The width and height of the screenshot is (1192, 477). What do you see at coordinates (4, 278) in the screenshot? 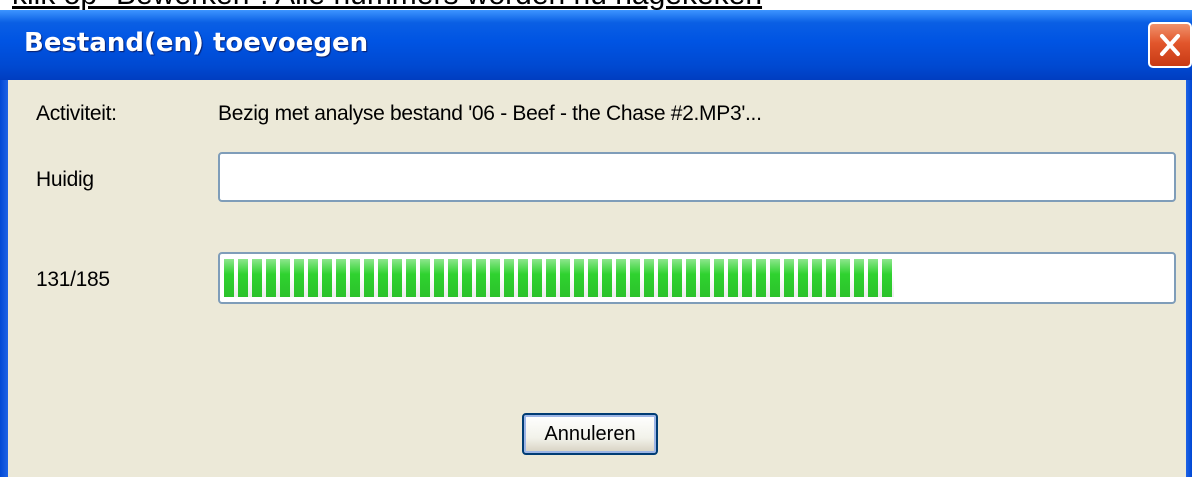
I see `window-frame-left` at bounding box center [4, 278].